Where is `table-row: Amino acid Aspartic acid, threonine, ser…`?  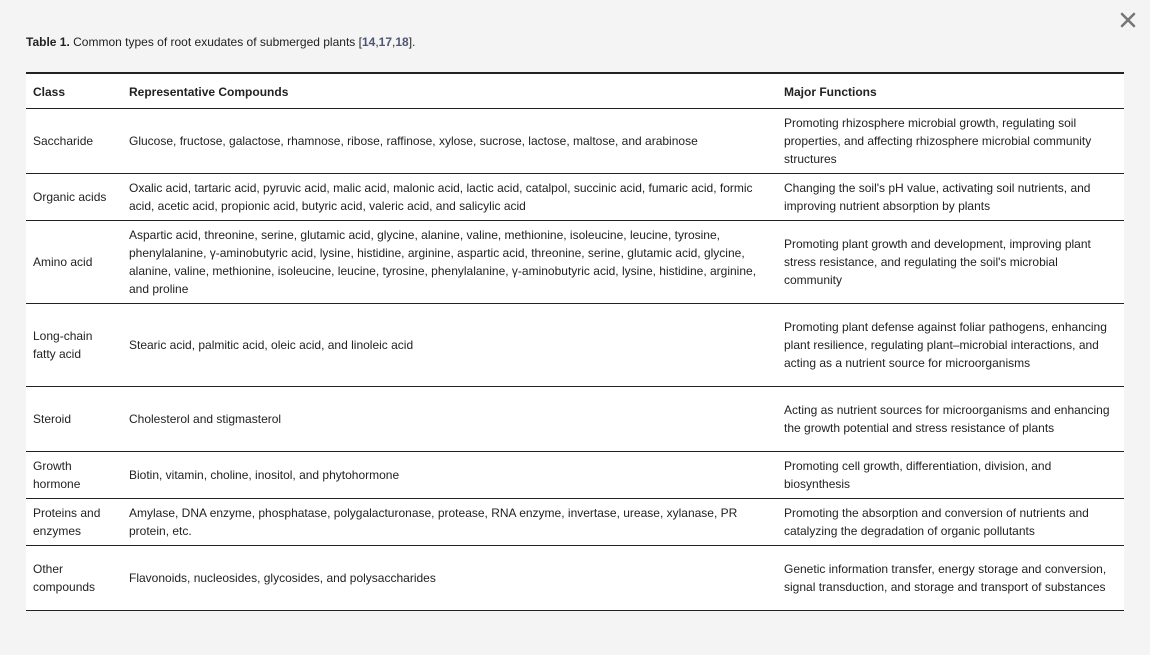 table-row: Amino acid Aspartic acid, threonine, ser… is located at coordinates (575, 262).